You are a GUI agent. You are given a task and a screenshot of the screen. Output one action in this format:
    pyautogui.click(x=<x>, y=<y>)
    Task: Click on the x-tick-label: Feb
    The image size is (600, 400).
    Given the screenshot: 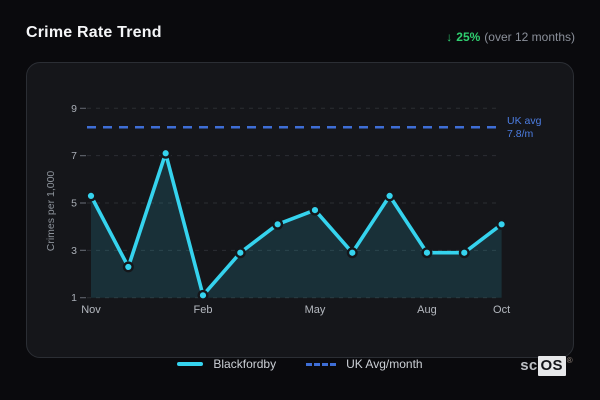 What is the action you would take?
    pyautogui.click(x=202, y=310)
    